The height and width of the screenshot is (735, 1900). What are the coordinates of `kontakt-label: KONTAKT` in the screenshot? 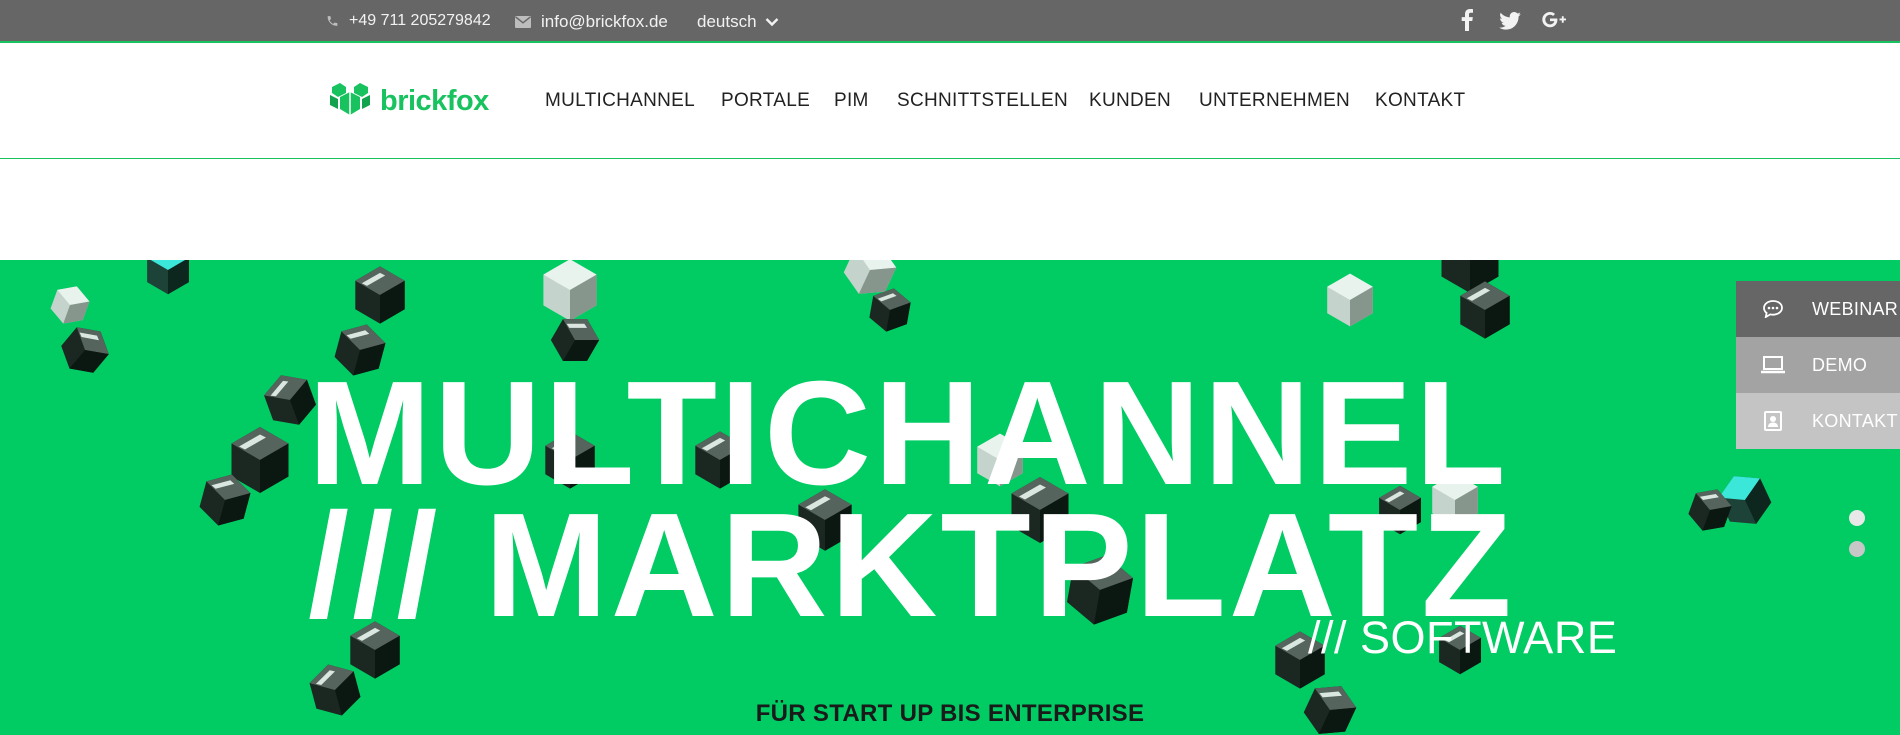 It's located at (1855, 420).